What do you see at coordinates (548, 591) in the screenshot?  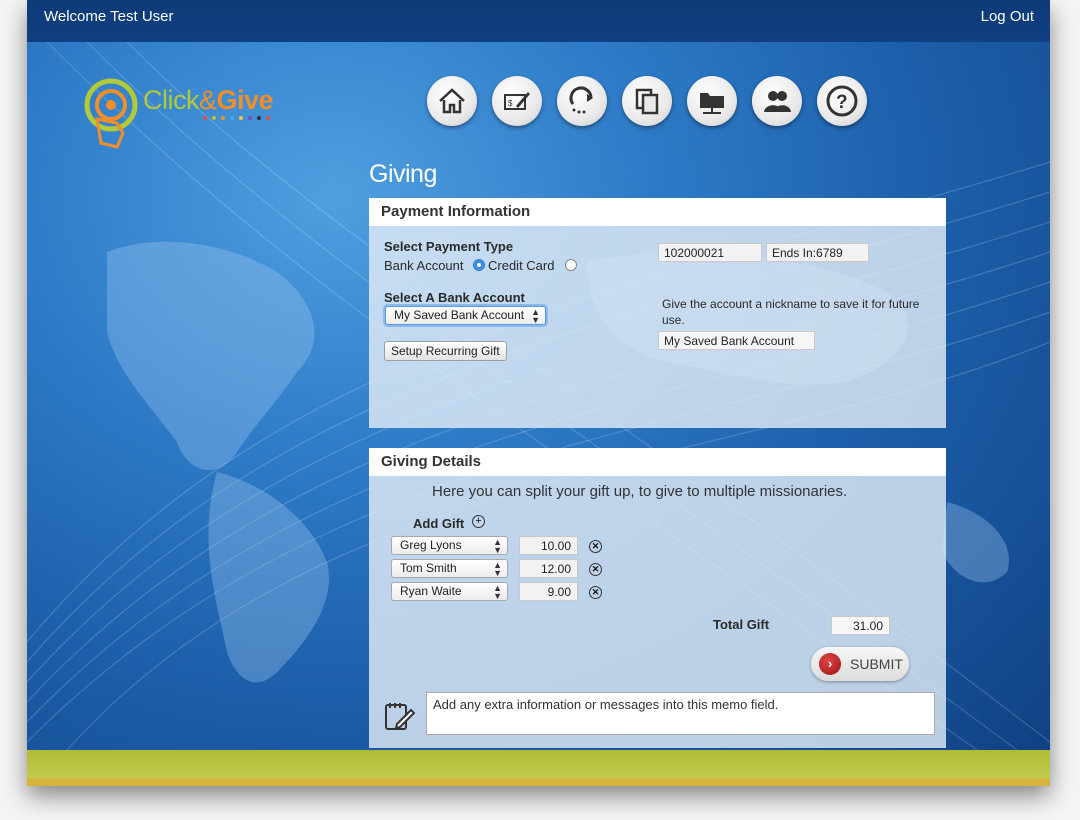 I see `gift-amount-input: 9.00` at bounding box center [548, 591].